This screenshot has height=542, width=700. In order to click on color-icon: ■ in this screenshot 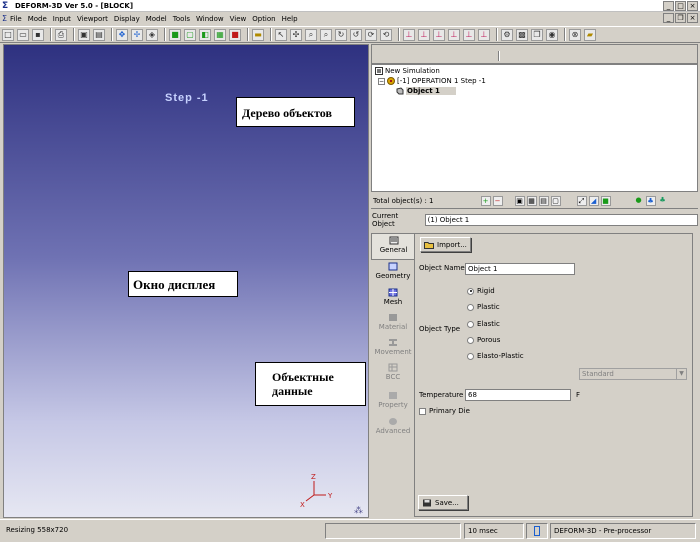, I will do `click(235, 34)`.